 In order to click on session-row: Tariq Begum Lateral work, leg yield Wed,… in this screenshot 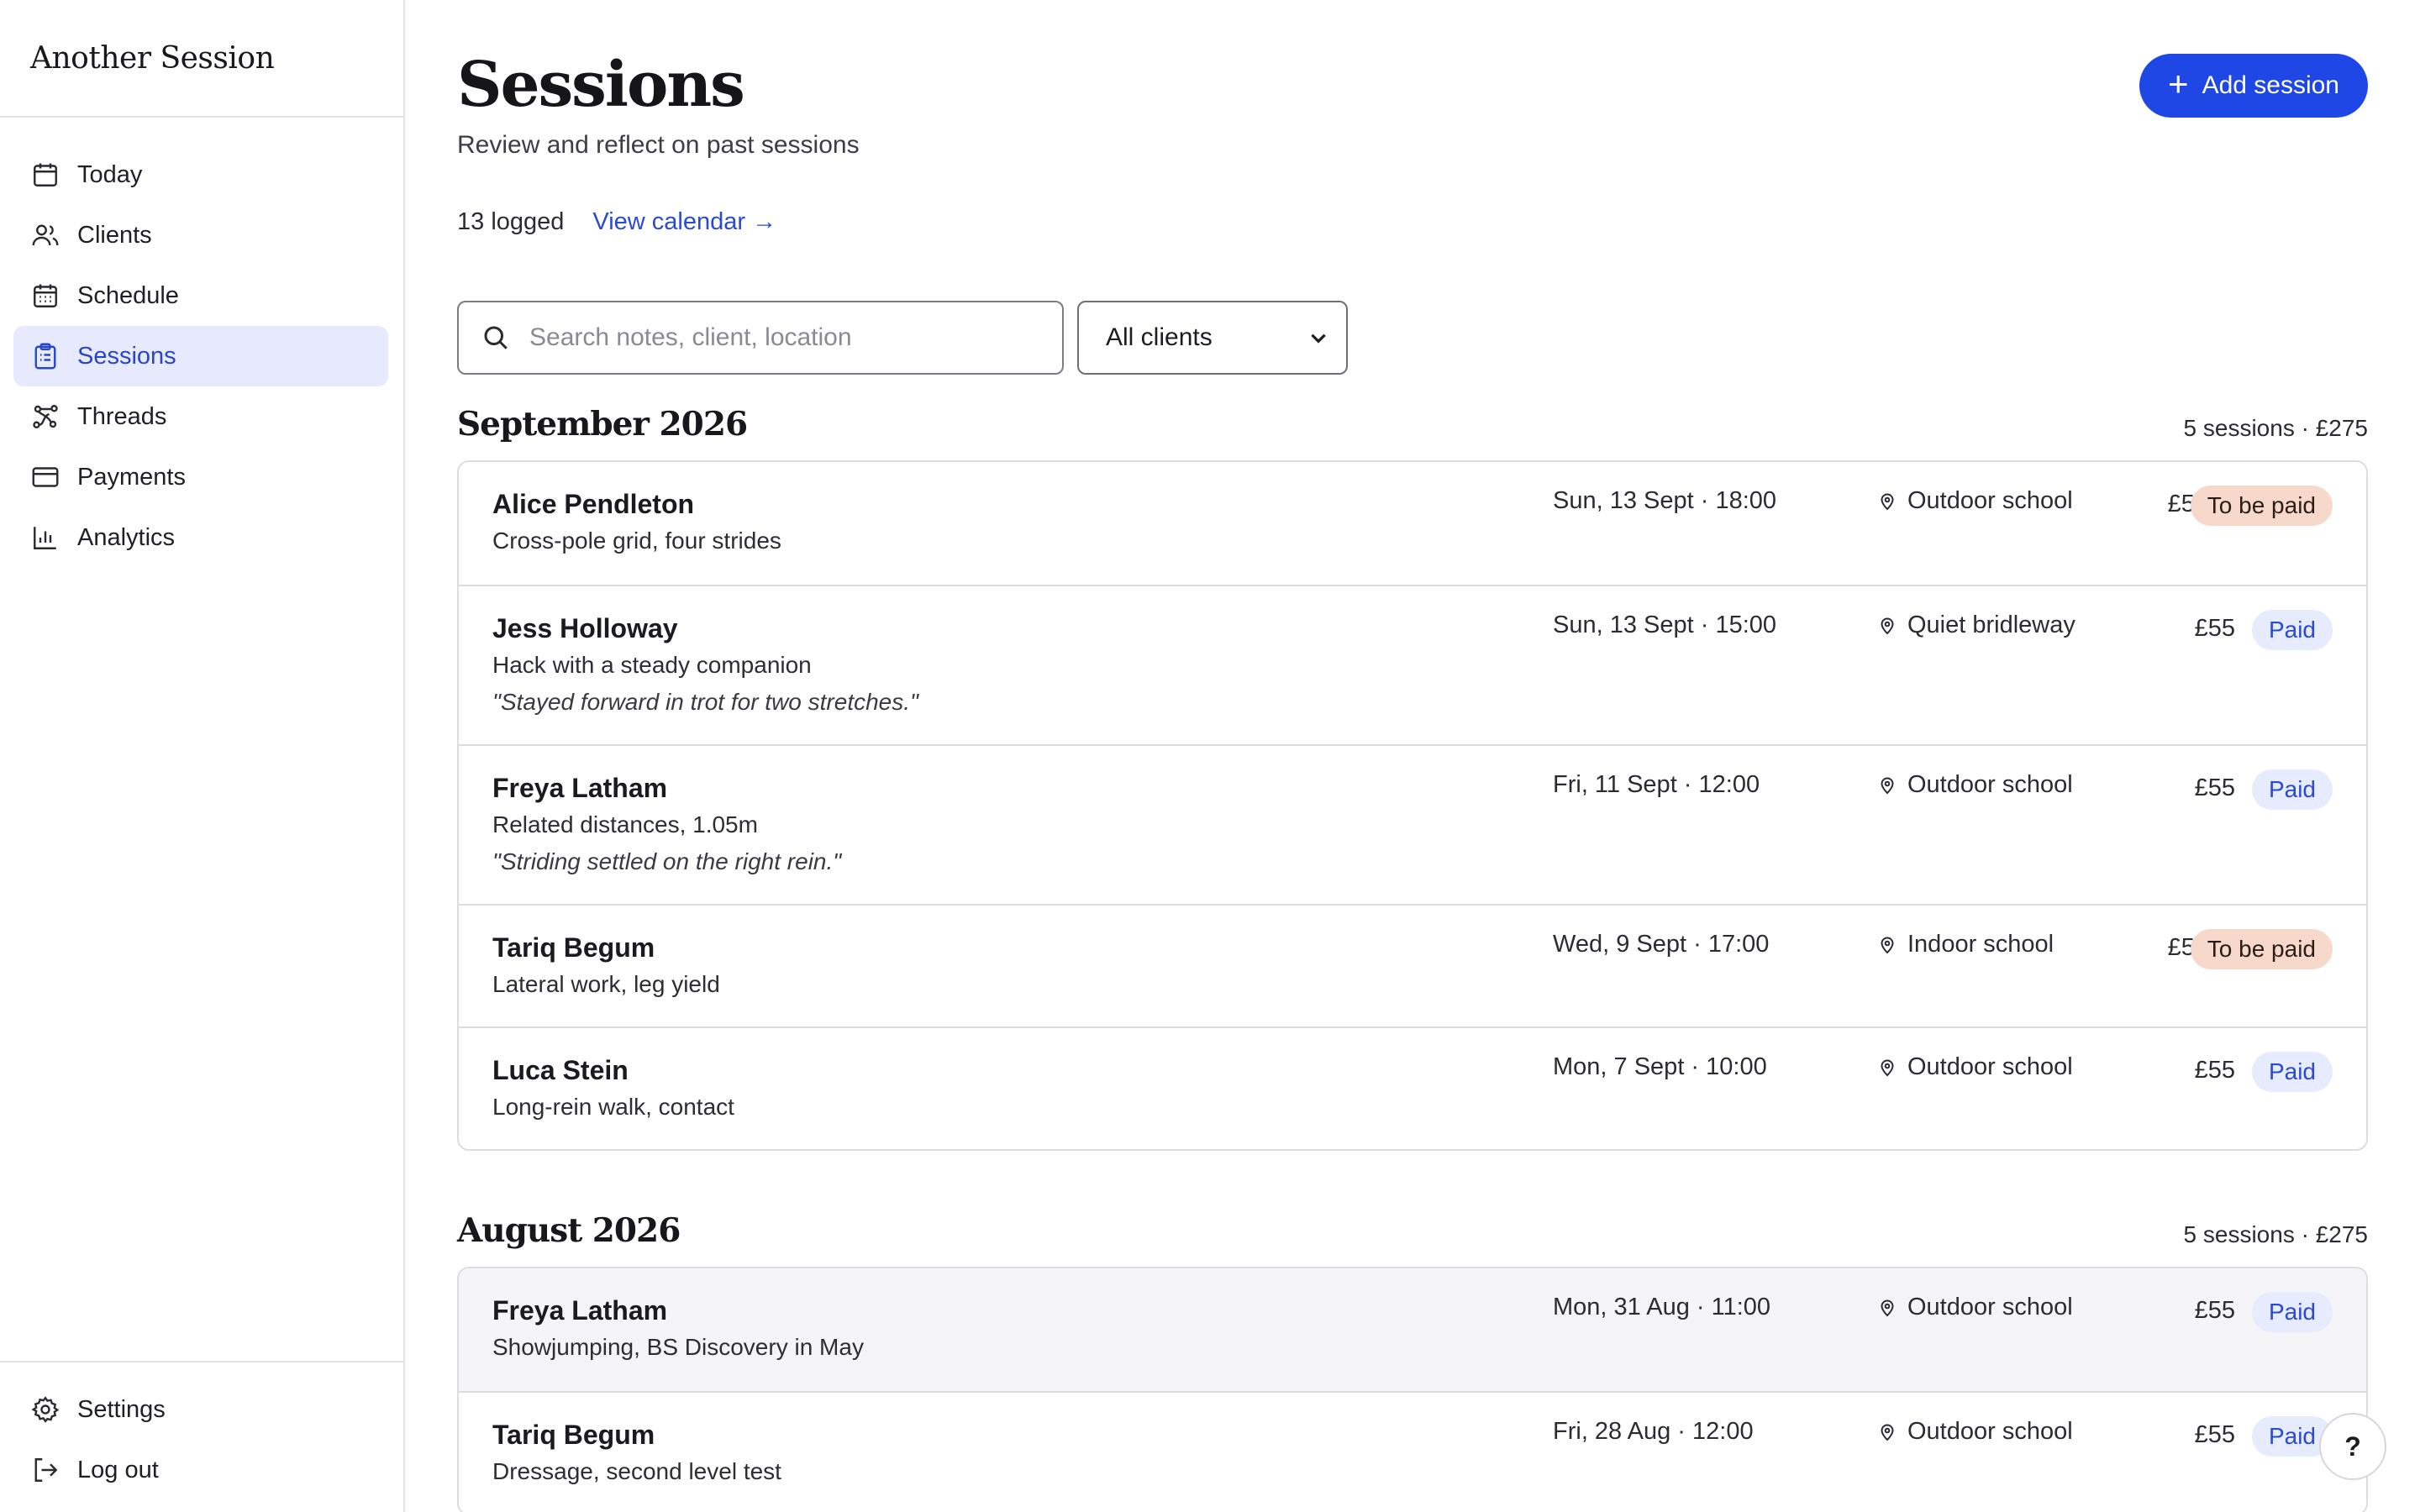, I will do `click(1412, 965)`.